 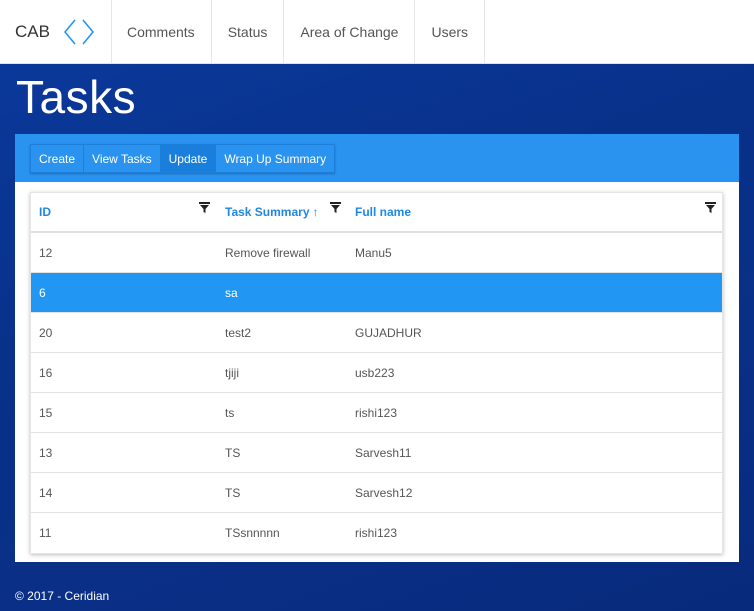 I want to click on cell-id: 6, so click(x=42, y=292).